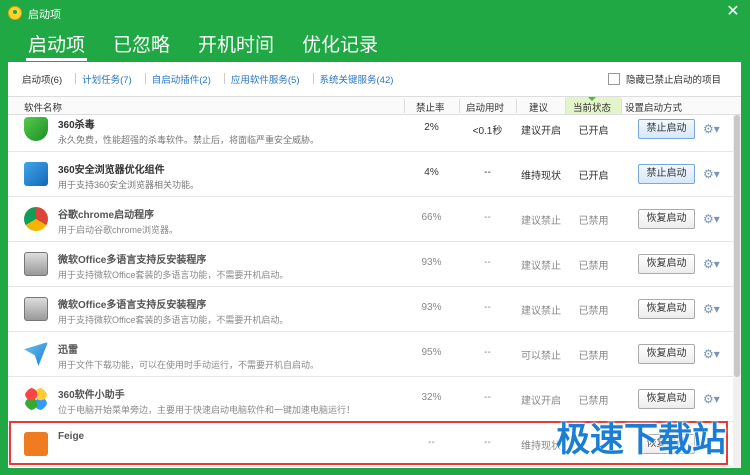 This screenshot has height=475, width=750. I want to click on shield-icon, so click(36, 129).